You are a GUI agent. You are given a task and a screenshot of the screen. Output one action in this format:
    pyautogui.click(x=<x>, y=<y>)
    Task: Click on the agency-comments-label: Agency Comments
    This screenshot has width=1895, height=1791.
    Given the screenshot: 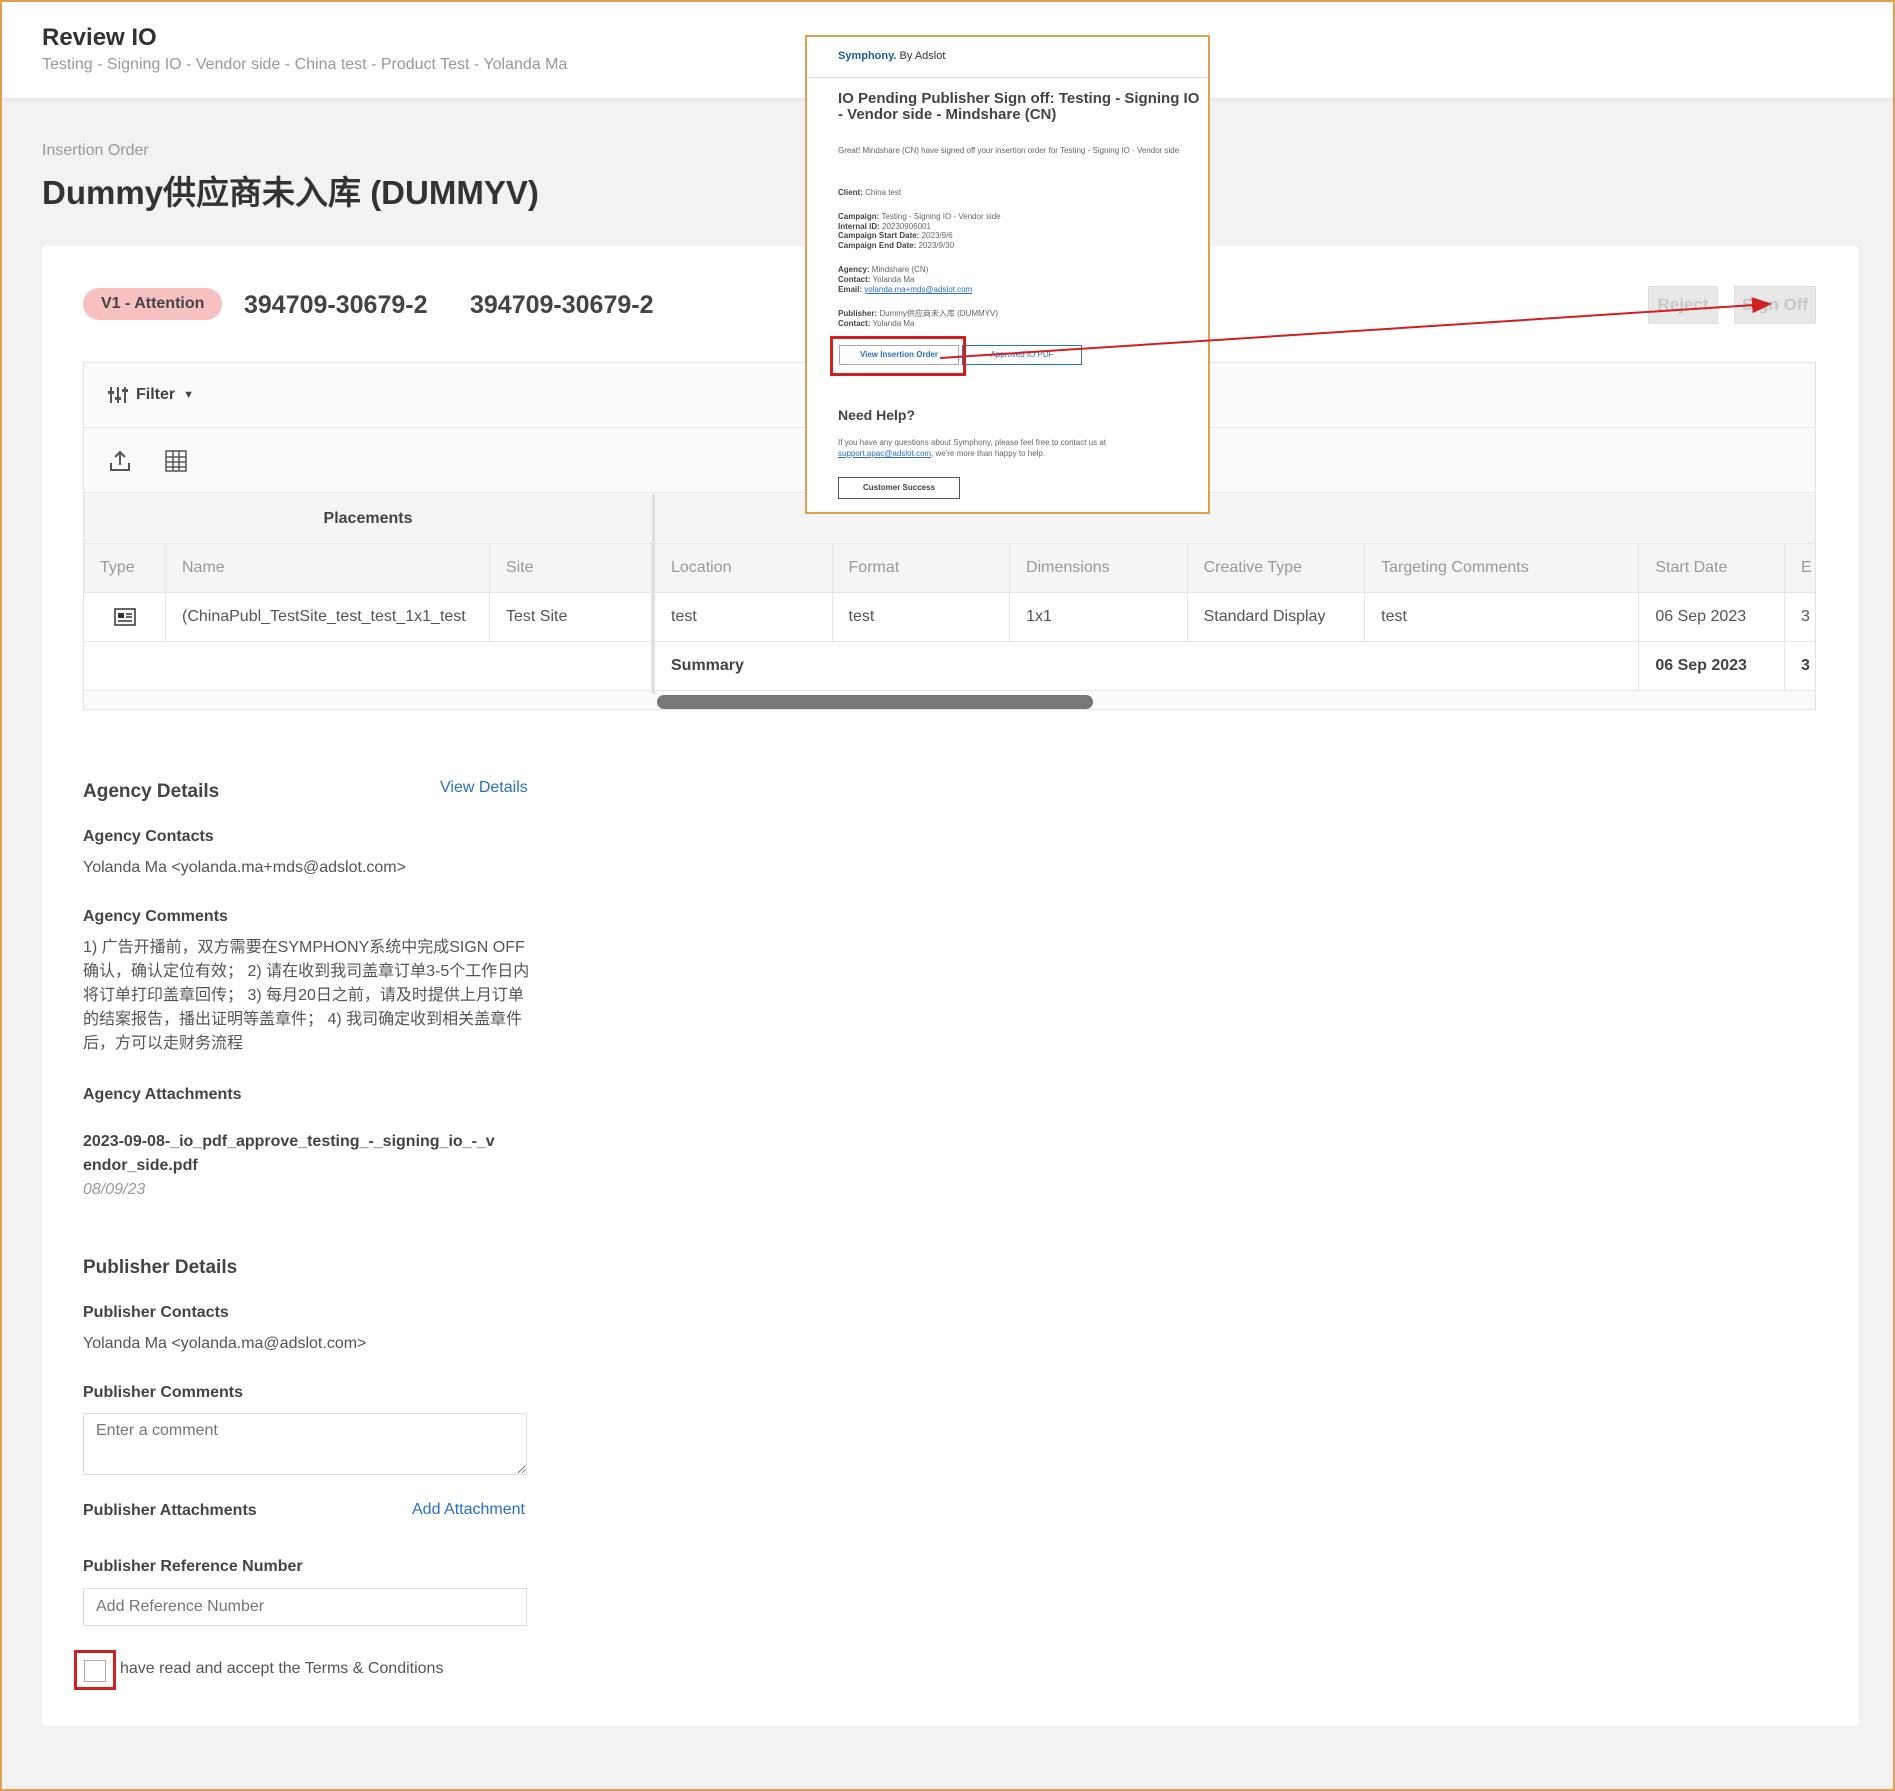 What is the action you would take?
    pyautogui.click(x=155, y=916)
    